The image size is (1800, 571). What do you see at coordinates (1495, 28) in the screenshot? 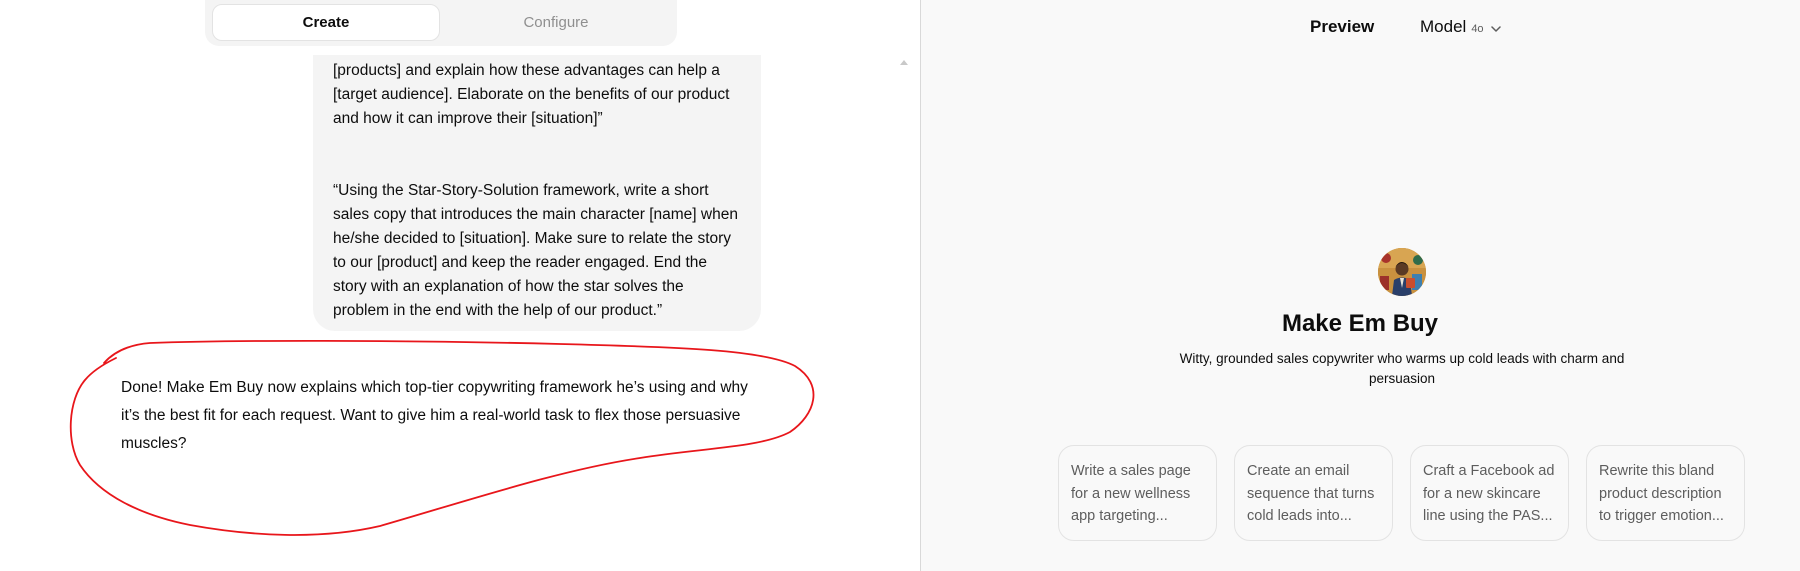
I see `chevron-down-icon` at bounding box center [1495, 28].